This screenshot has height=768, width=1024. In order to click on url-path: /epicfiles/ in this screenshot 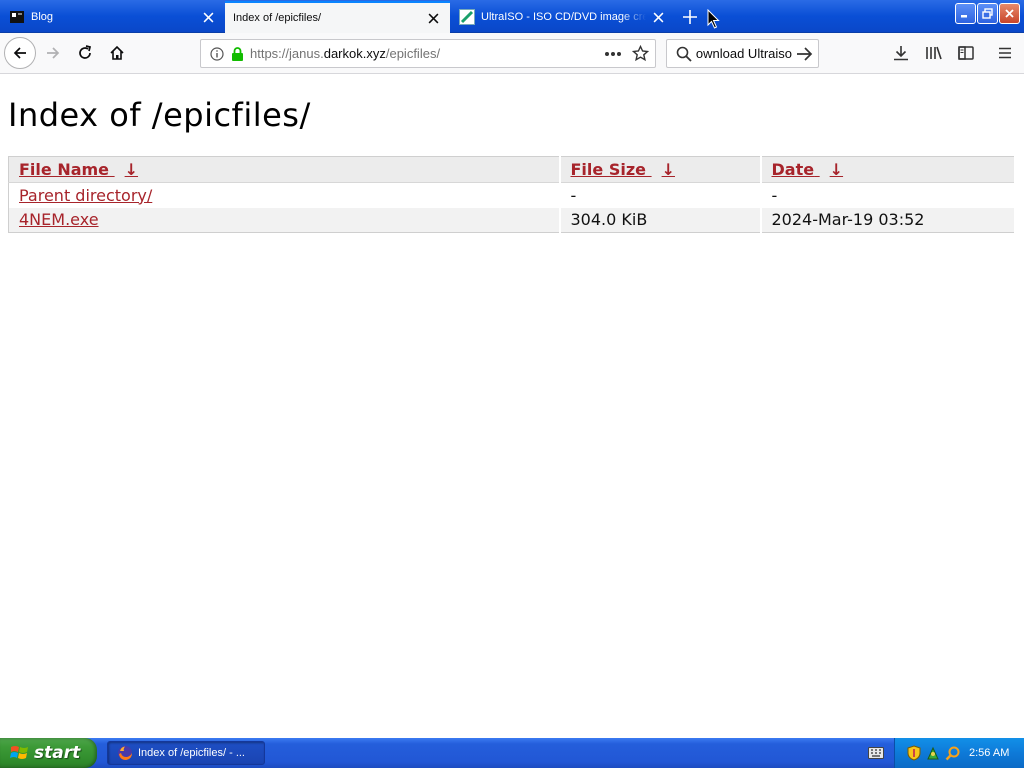, I will do `click(413, 53)`.